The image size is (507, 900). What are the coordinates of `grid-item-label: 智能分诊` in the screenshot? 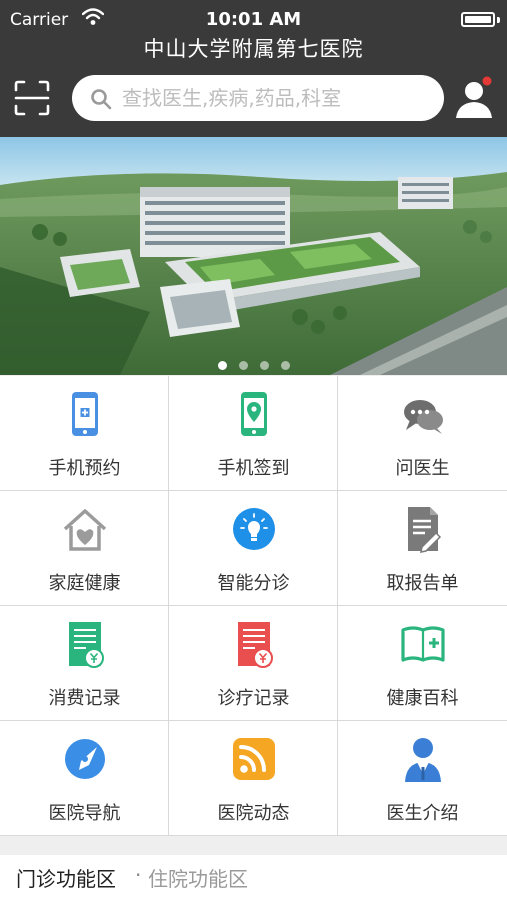 It's located at (253, 583).